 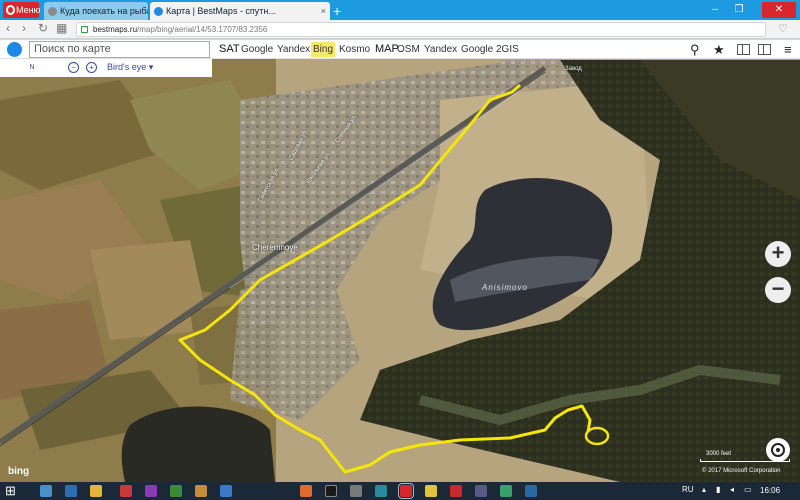 I want to click on speed-dial-icon: ▦, so click(x=61, y=28).